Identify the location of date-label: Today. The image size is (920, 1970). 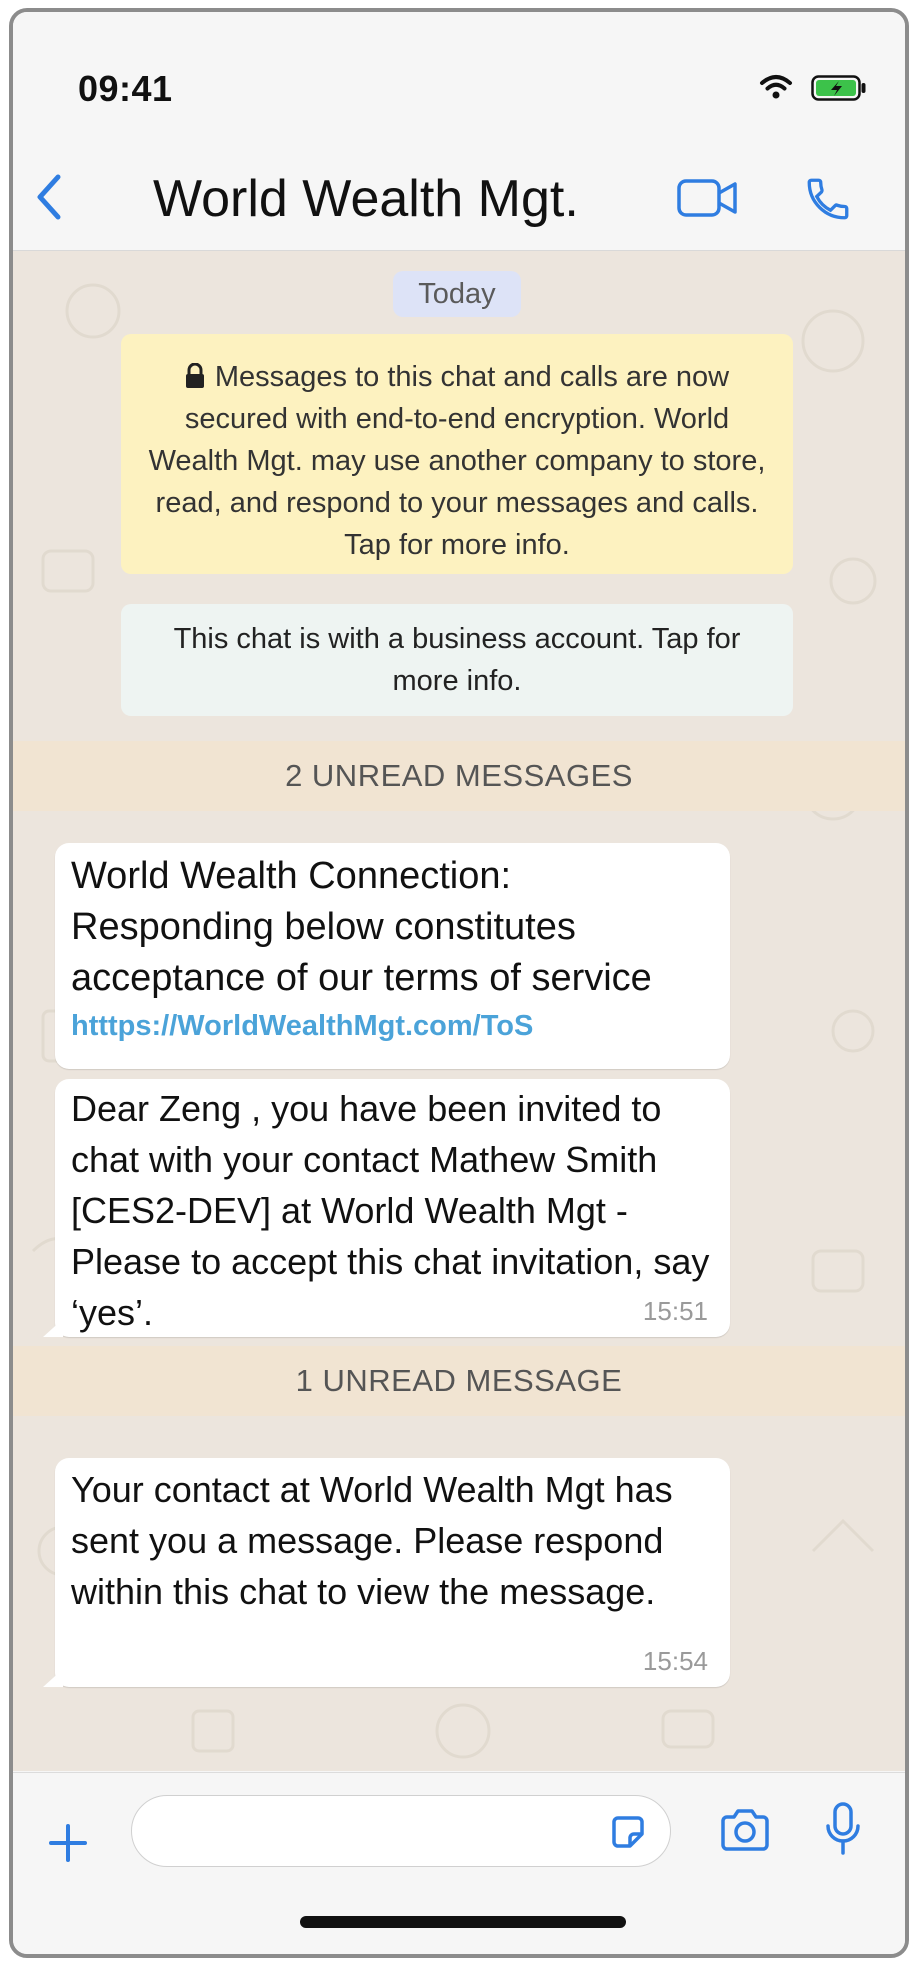
(457, 294).